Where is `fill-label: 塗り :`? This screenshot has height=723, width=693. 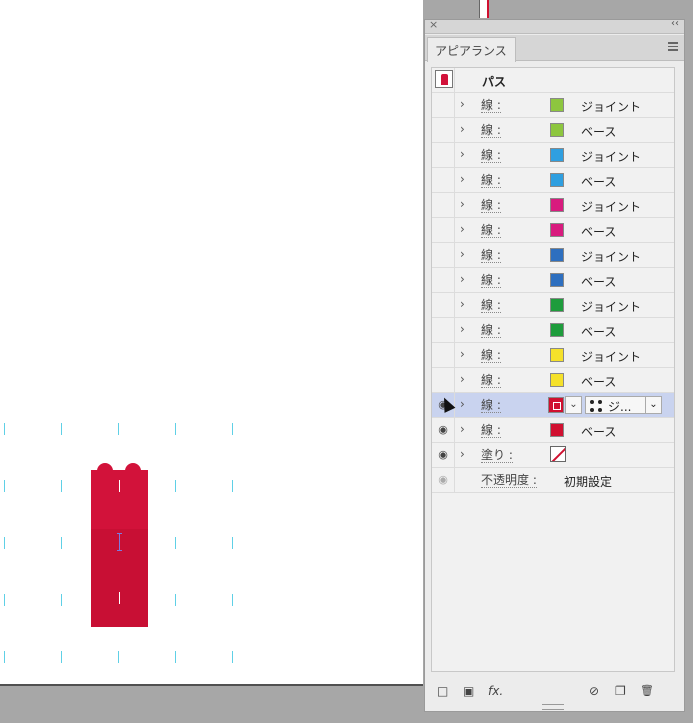
fill-label: 塗り : is located at coordinates (497, 455).